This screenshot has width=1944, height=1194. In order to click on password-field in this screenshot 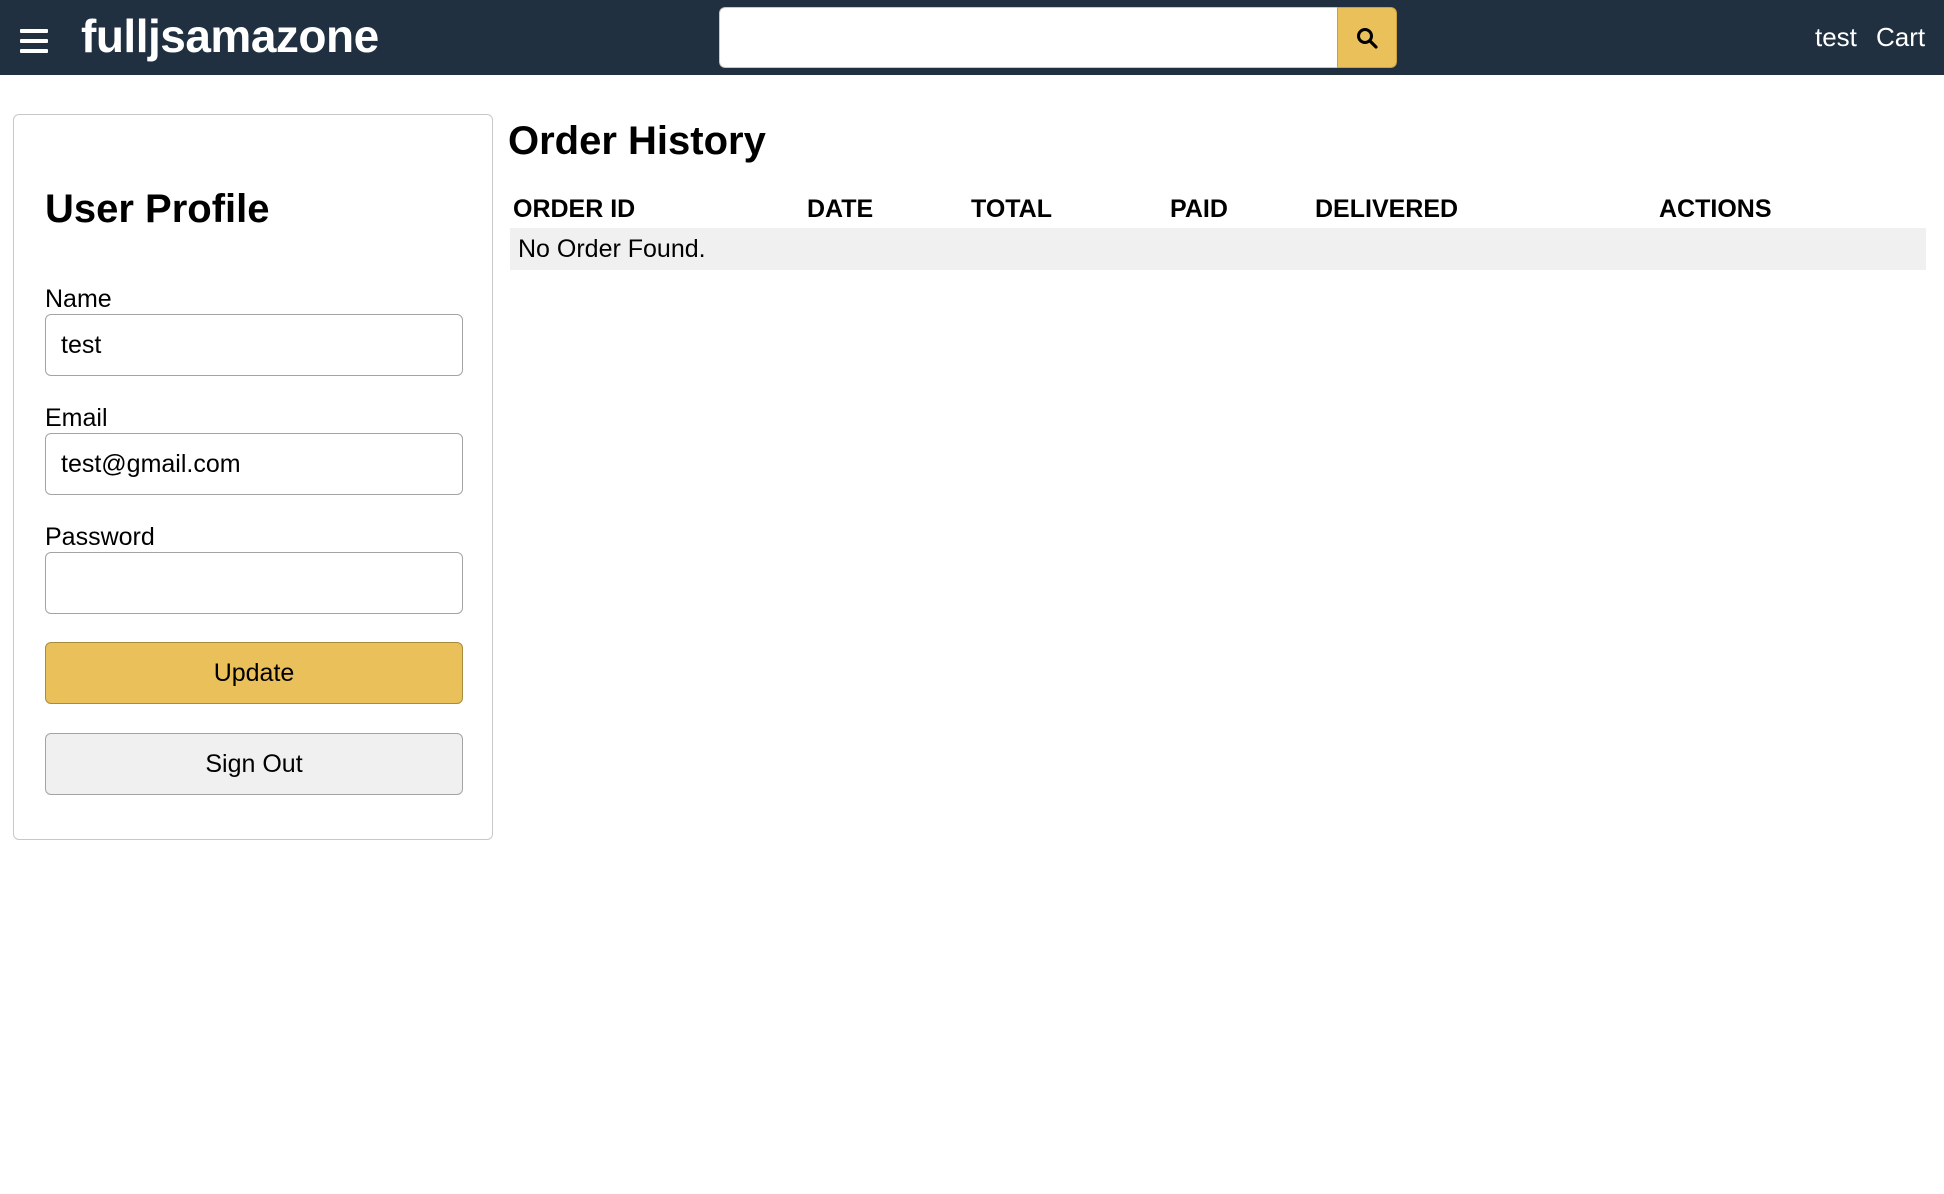, I will do `click(254, 583)`.